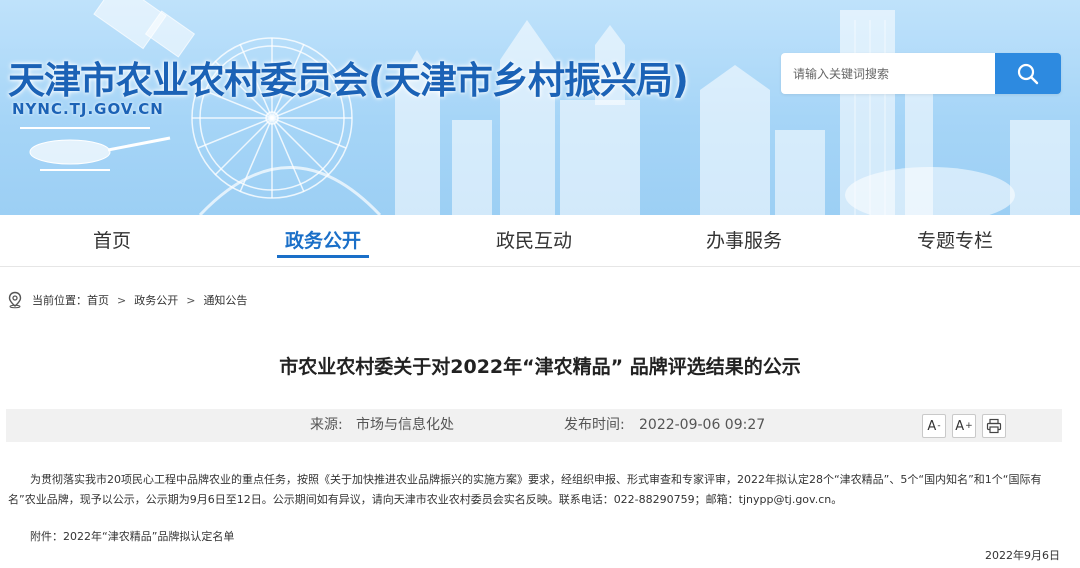 The height and width of the screenshot is (568, 1080). Describe the element at coordinates (964, 426) in the screenshot. I see `font-increase-button: A +` at that location.